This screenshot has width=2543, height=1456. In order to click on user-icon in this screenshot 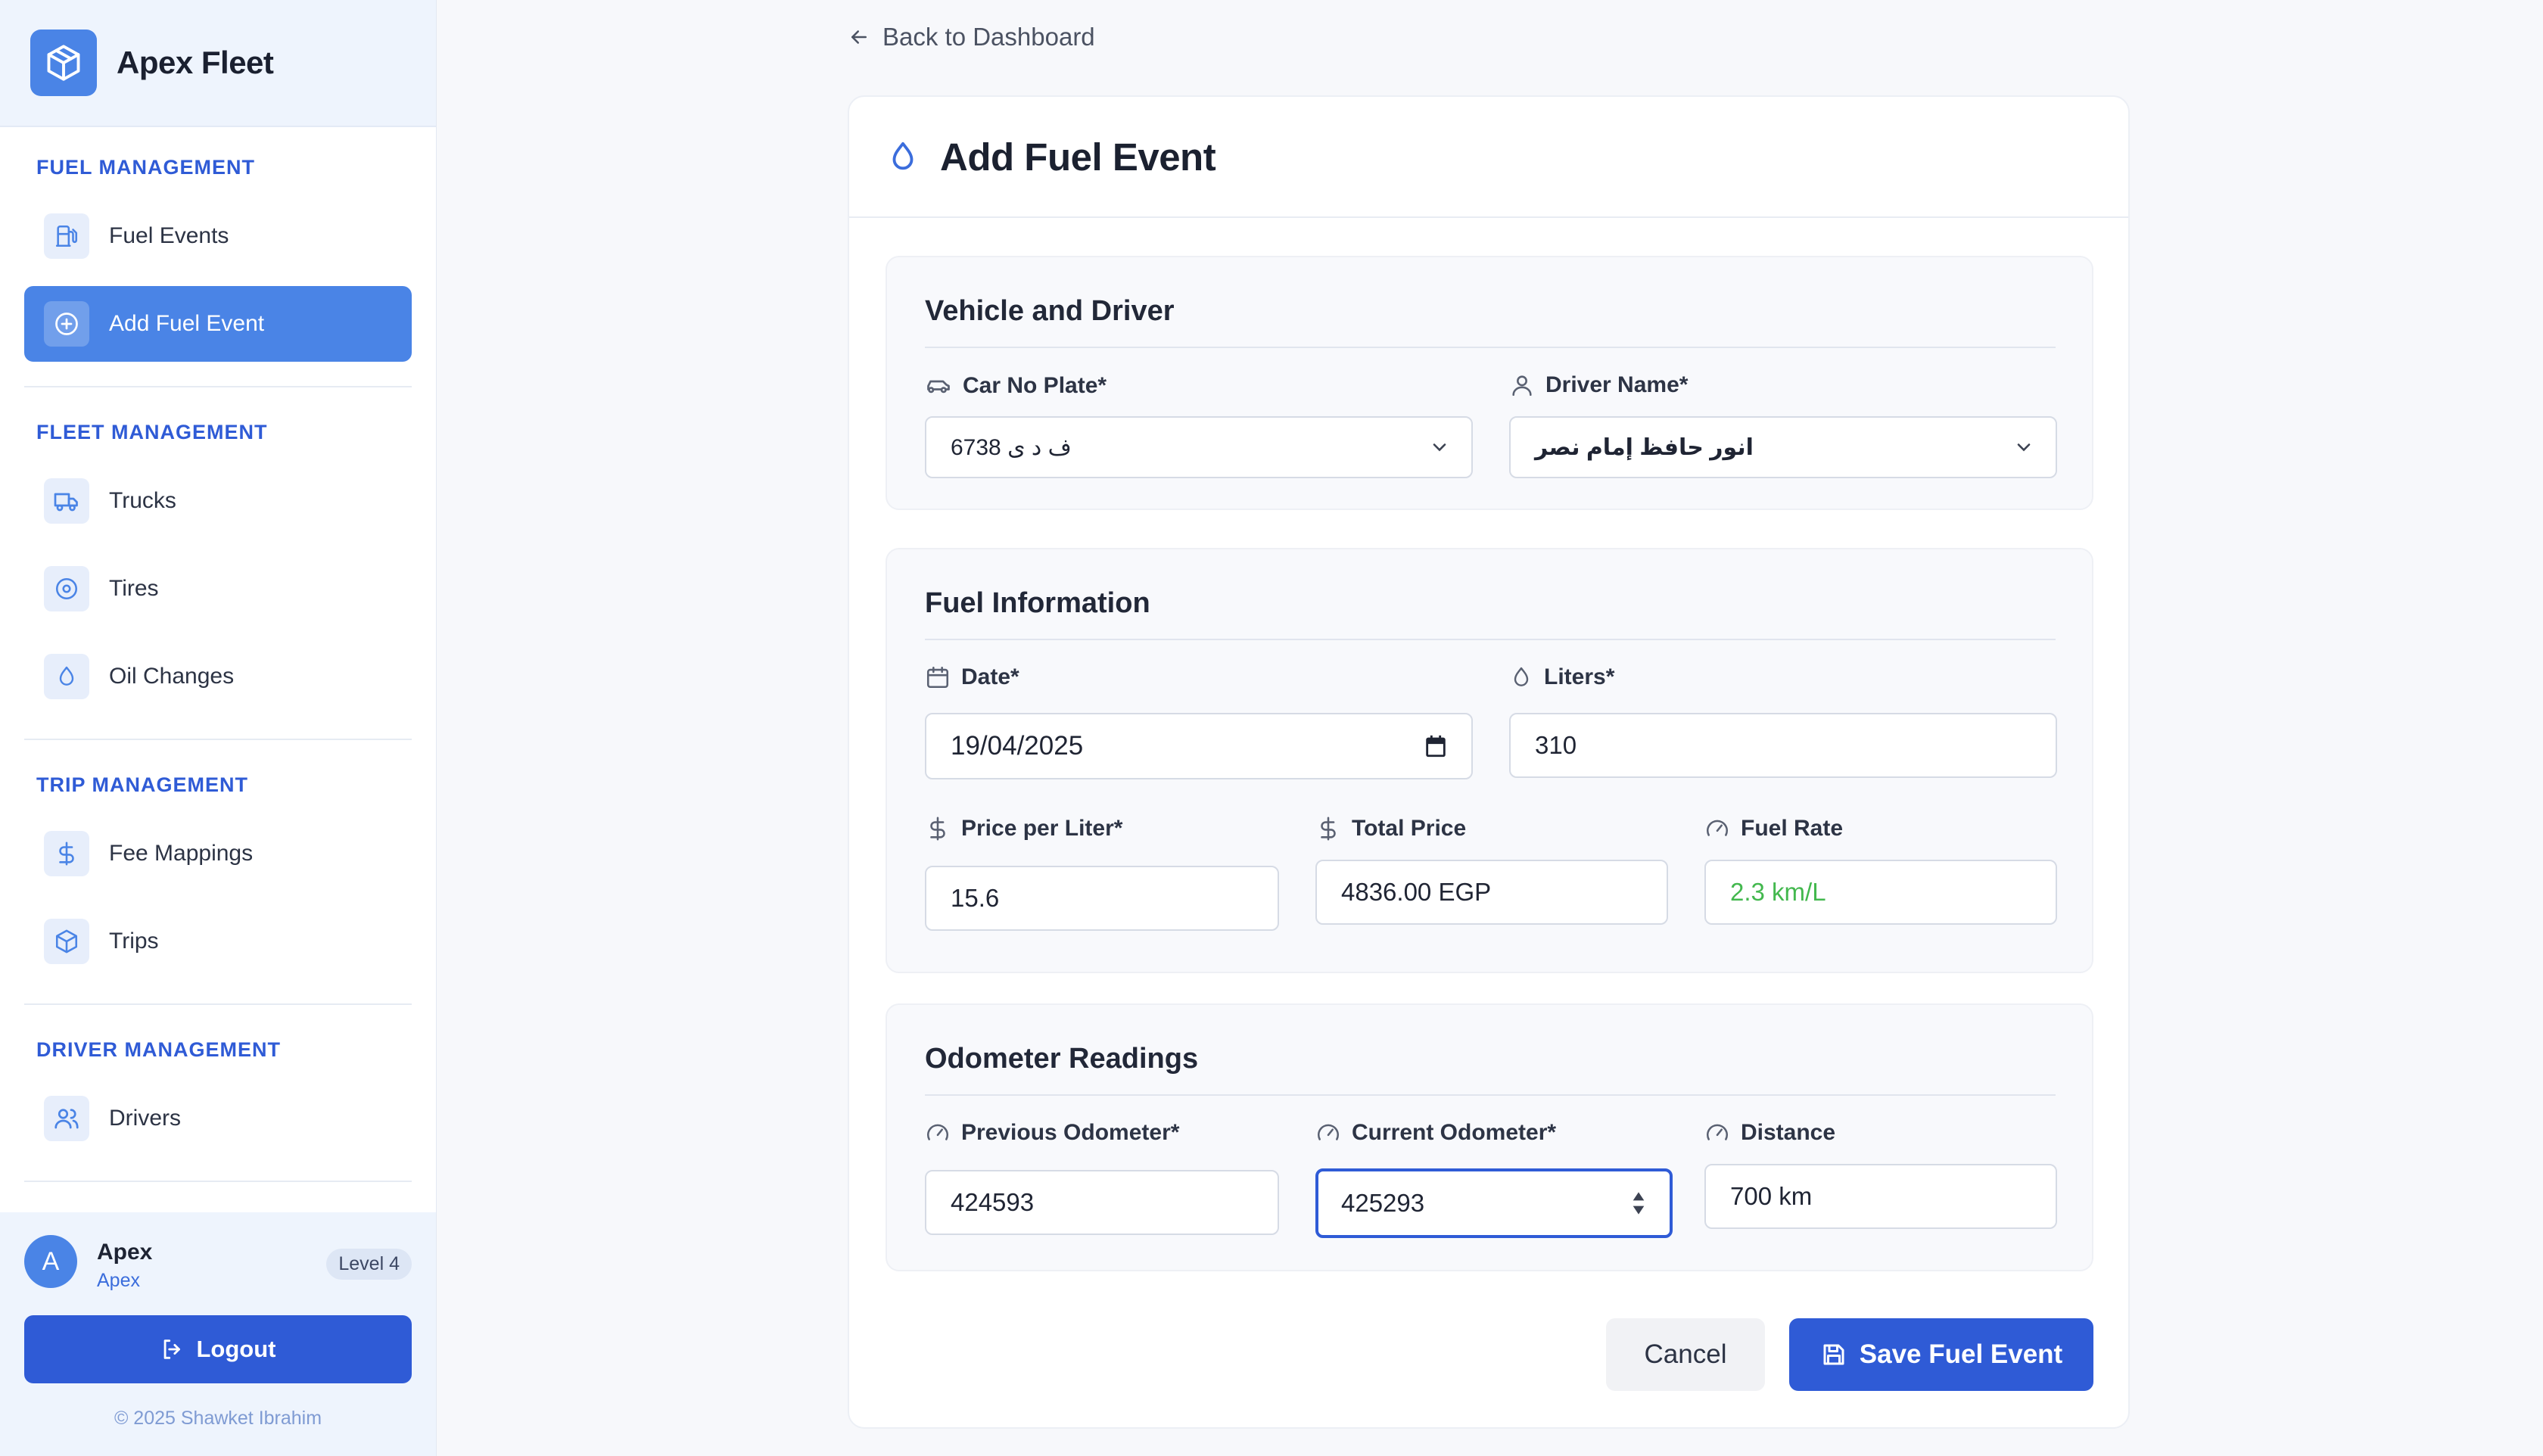, I will do `click(1522, 386)`.